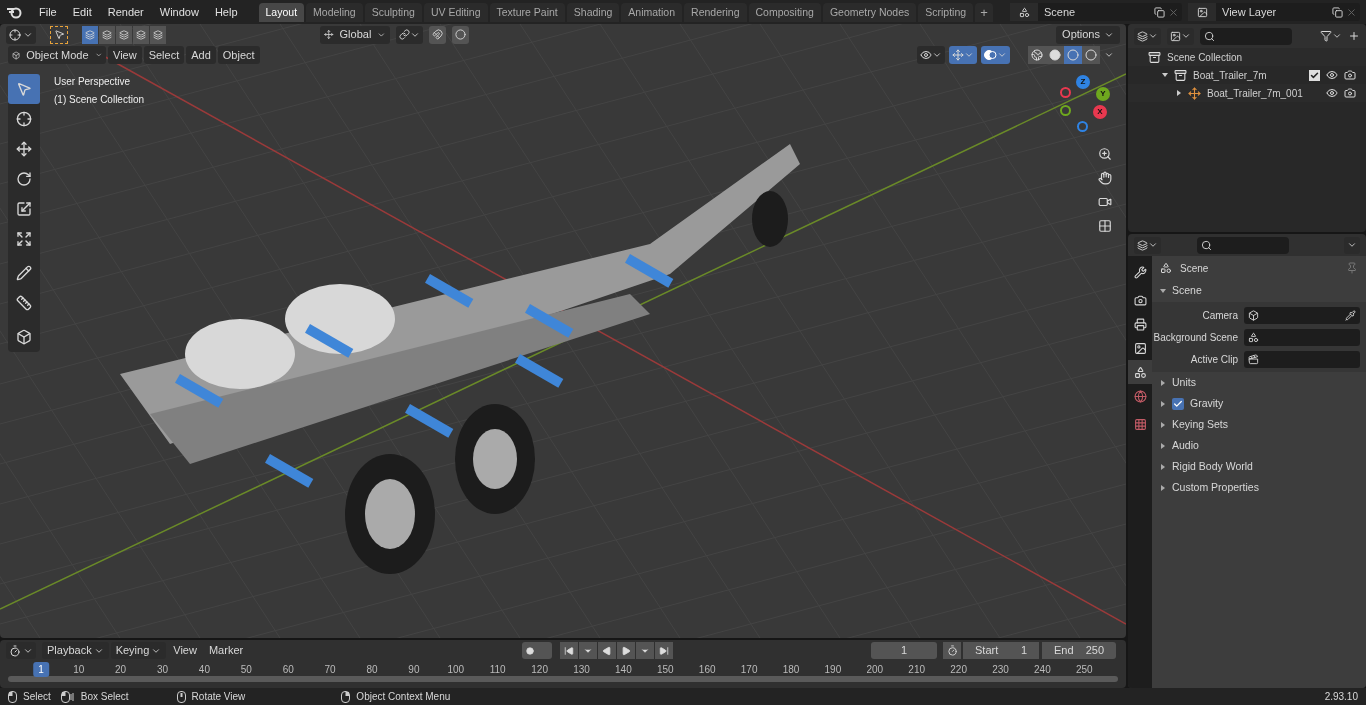 This screenshot has height=705, width=1366. Describe the element at coordinates (57, 55) in the screenshot. I see `mode-dropdown: Object Mode` at that location.